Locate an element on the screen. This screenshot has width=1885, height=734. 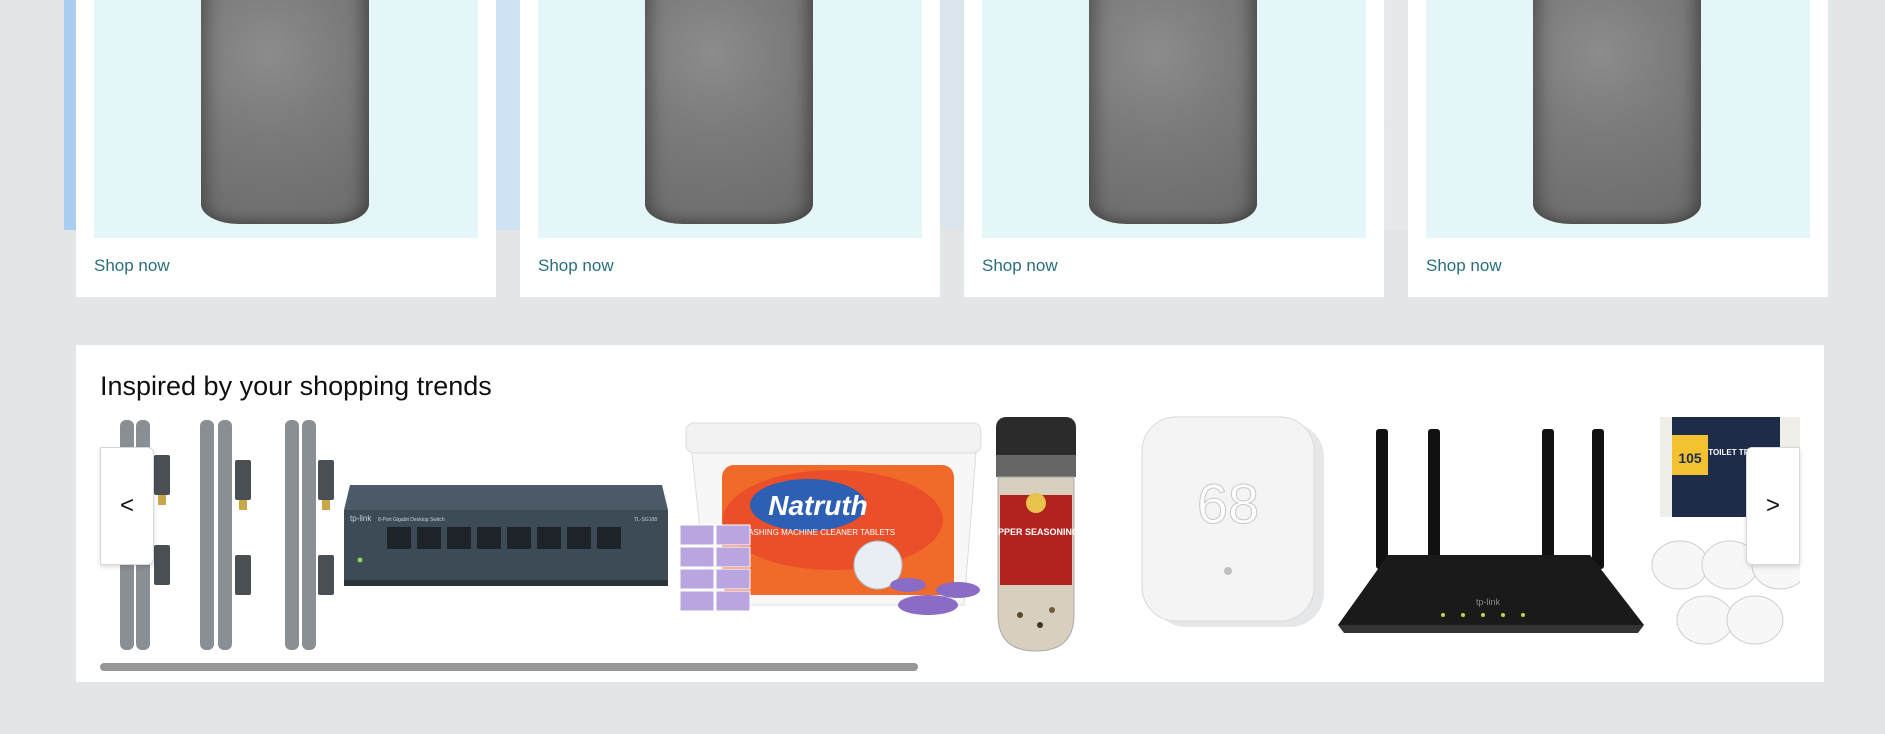
thermostat-display: 68 is located at coordinates (1228, 503).